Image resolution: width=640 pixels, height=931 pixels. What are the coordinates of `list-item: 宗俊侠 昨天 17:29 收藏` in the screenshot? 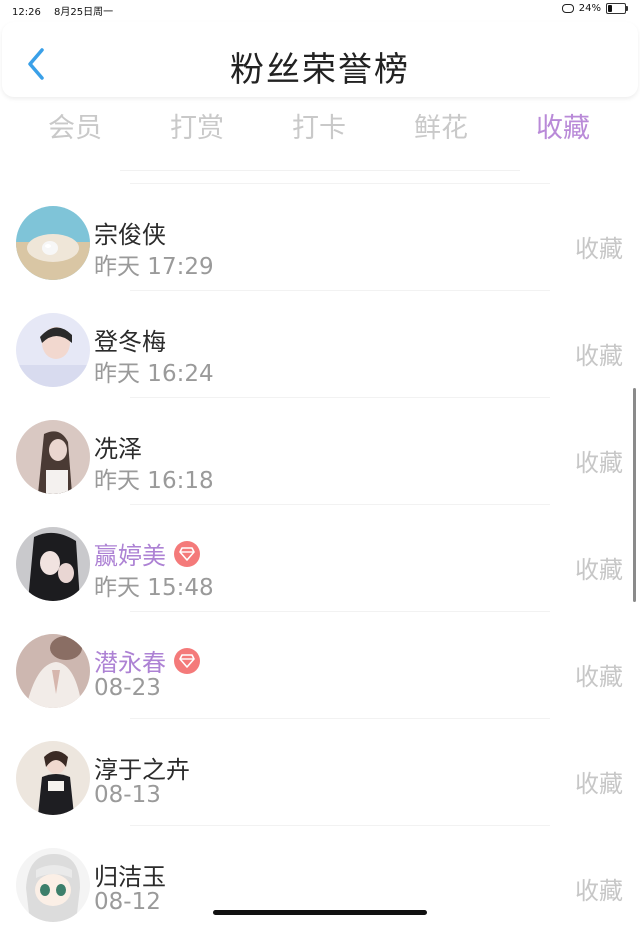 It's located at (320, 236).